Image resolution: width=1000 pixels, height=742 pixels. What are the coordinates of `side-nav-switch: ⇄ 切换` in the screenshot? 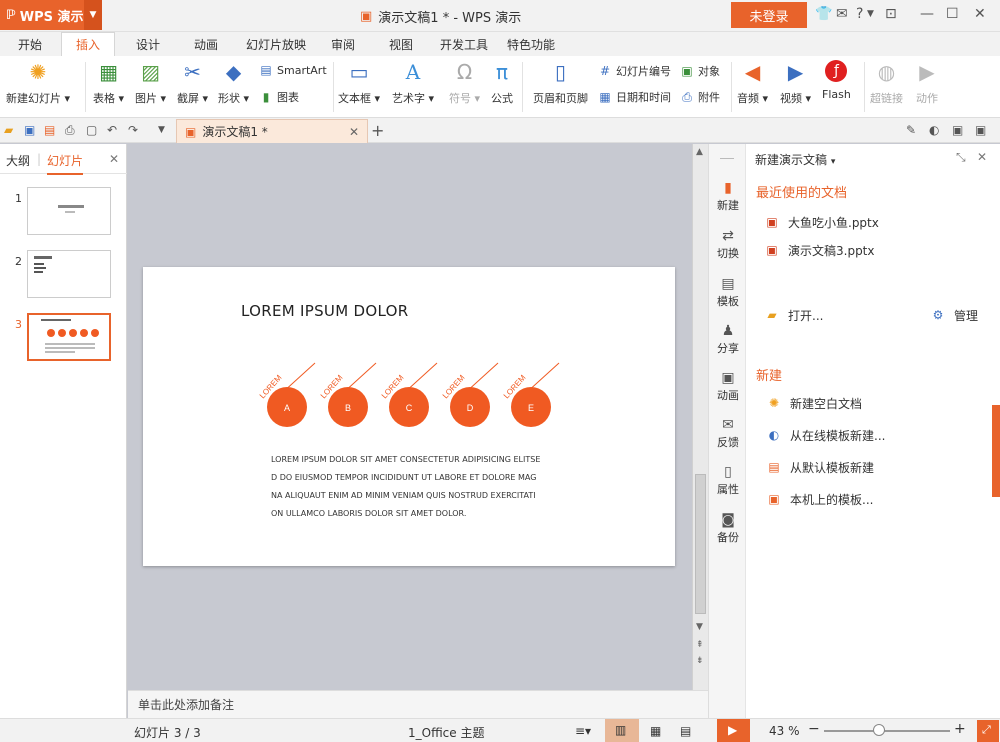 It's located at (728, 244).